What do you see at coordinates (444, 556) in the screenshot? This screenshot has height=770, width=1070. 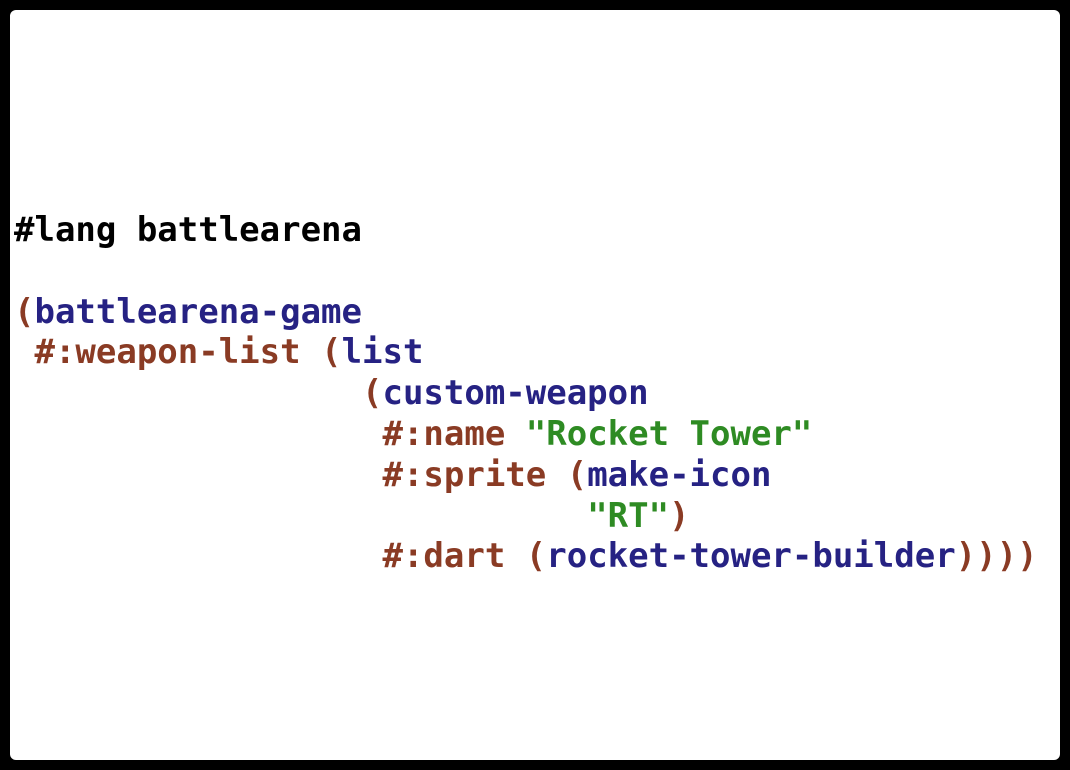 I see `keyword-dart: #:dart` at bounding box center [444, 556].